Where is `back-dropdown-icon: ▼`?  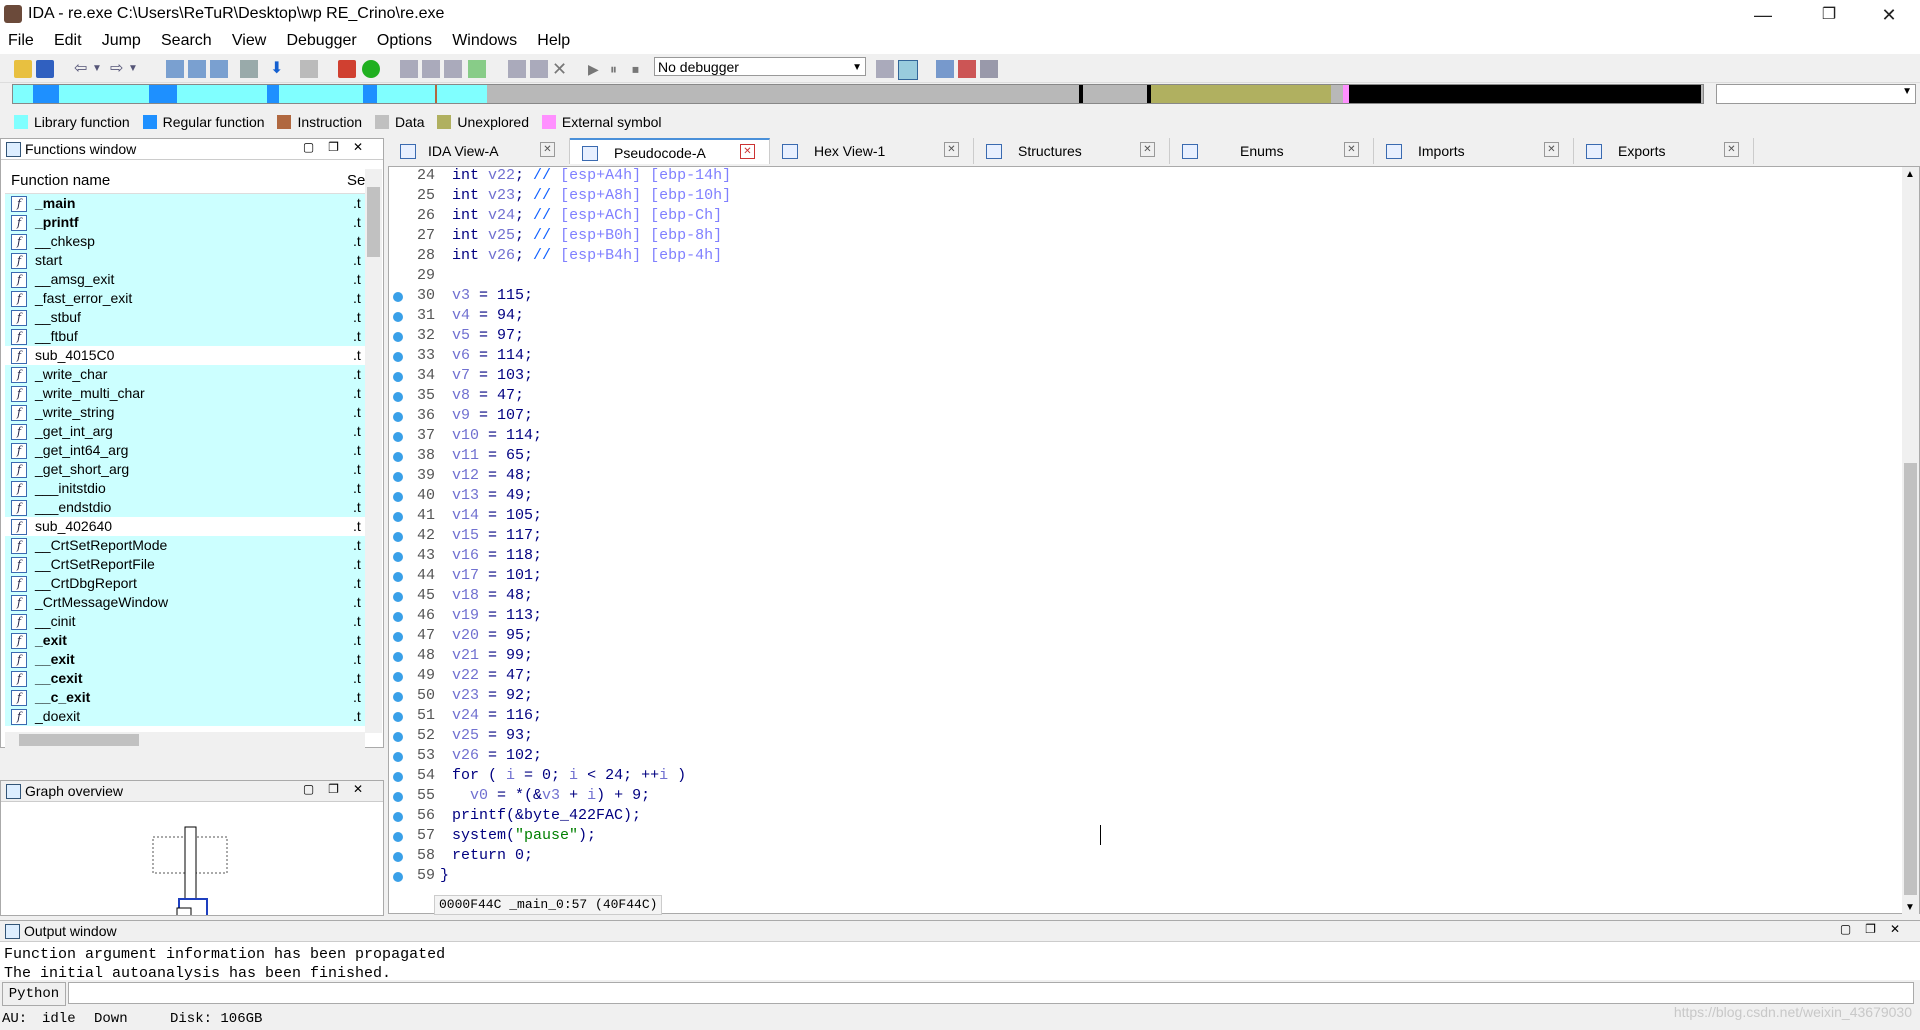
back-dropdown-icon: ▼ is located at coordinates (101, 69).